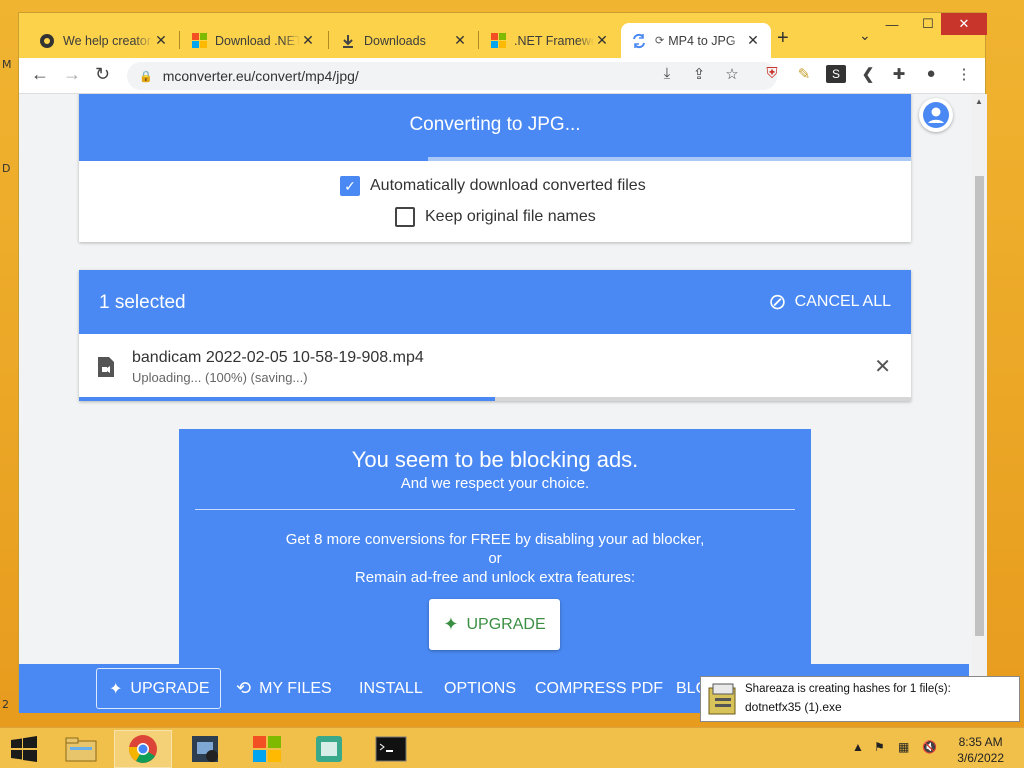 The image size is (1024, 768). I want to click on scrollbar: ▲, so click(979, 403).